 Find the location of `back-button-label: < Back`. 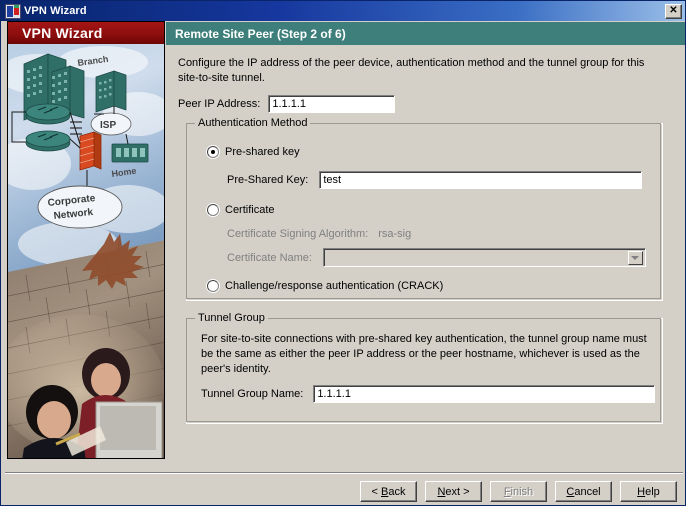

back-button-label: < Back is located at coordinates (388, 491).